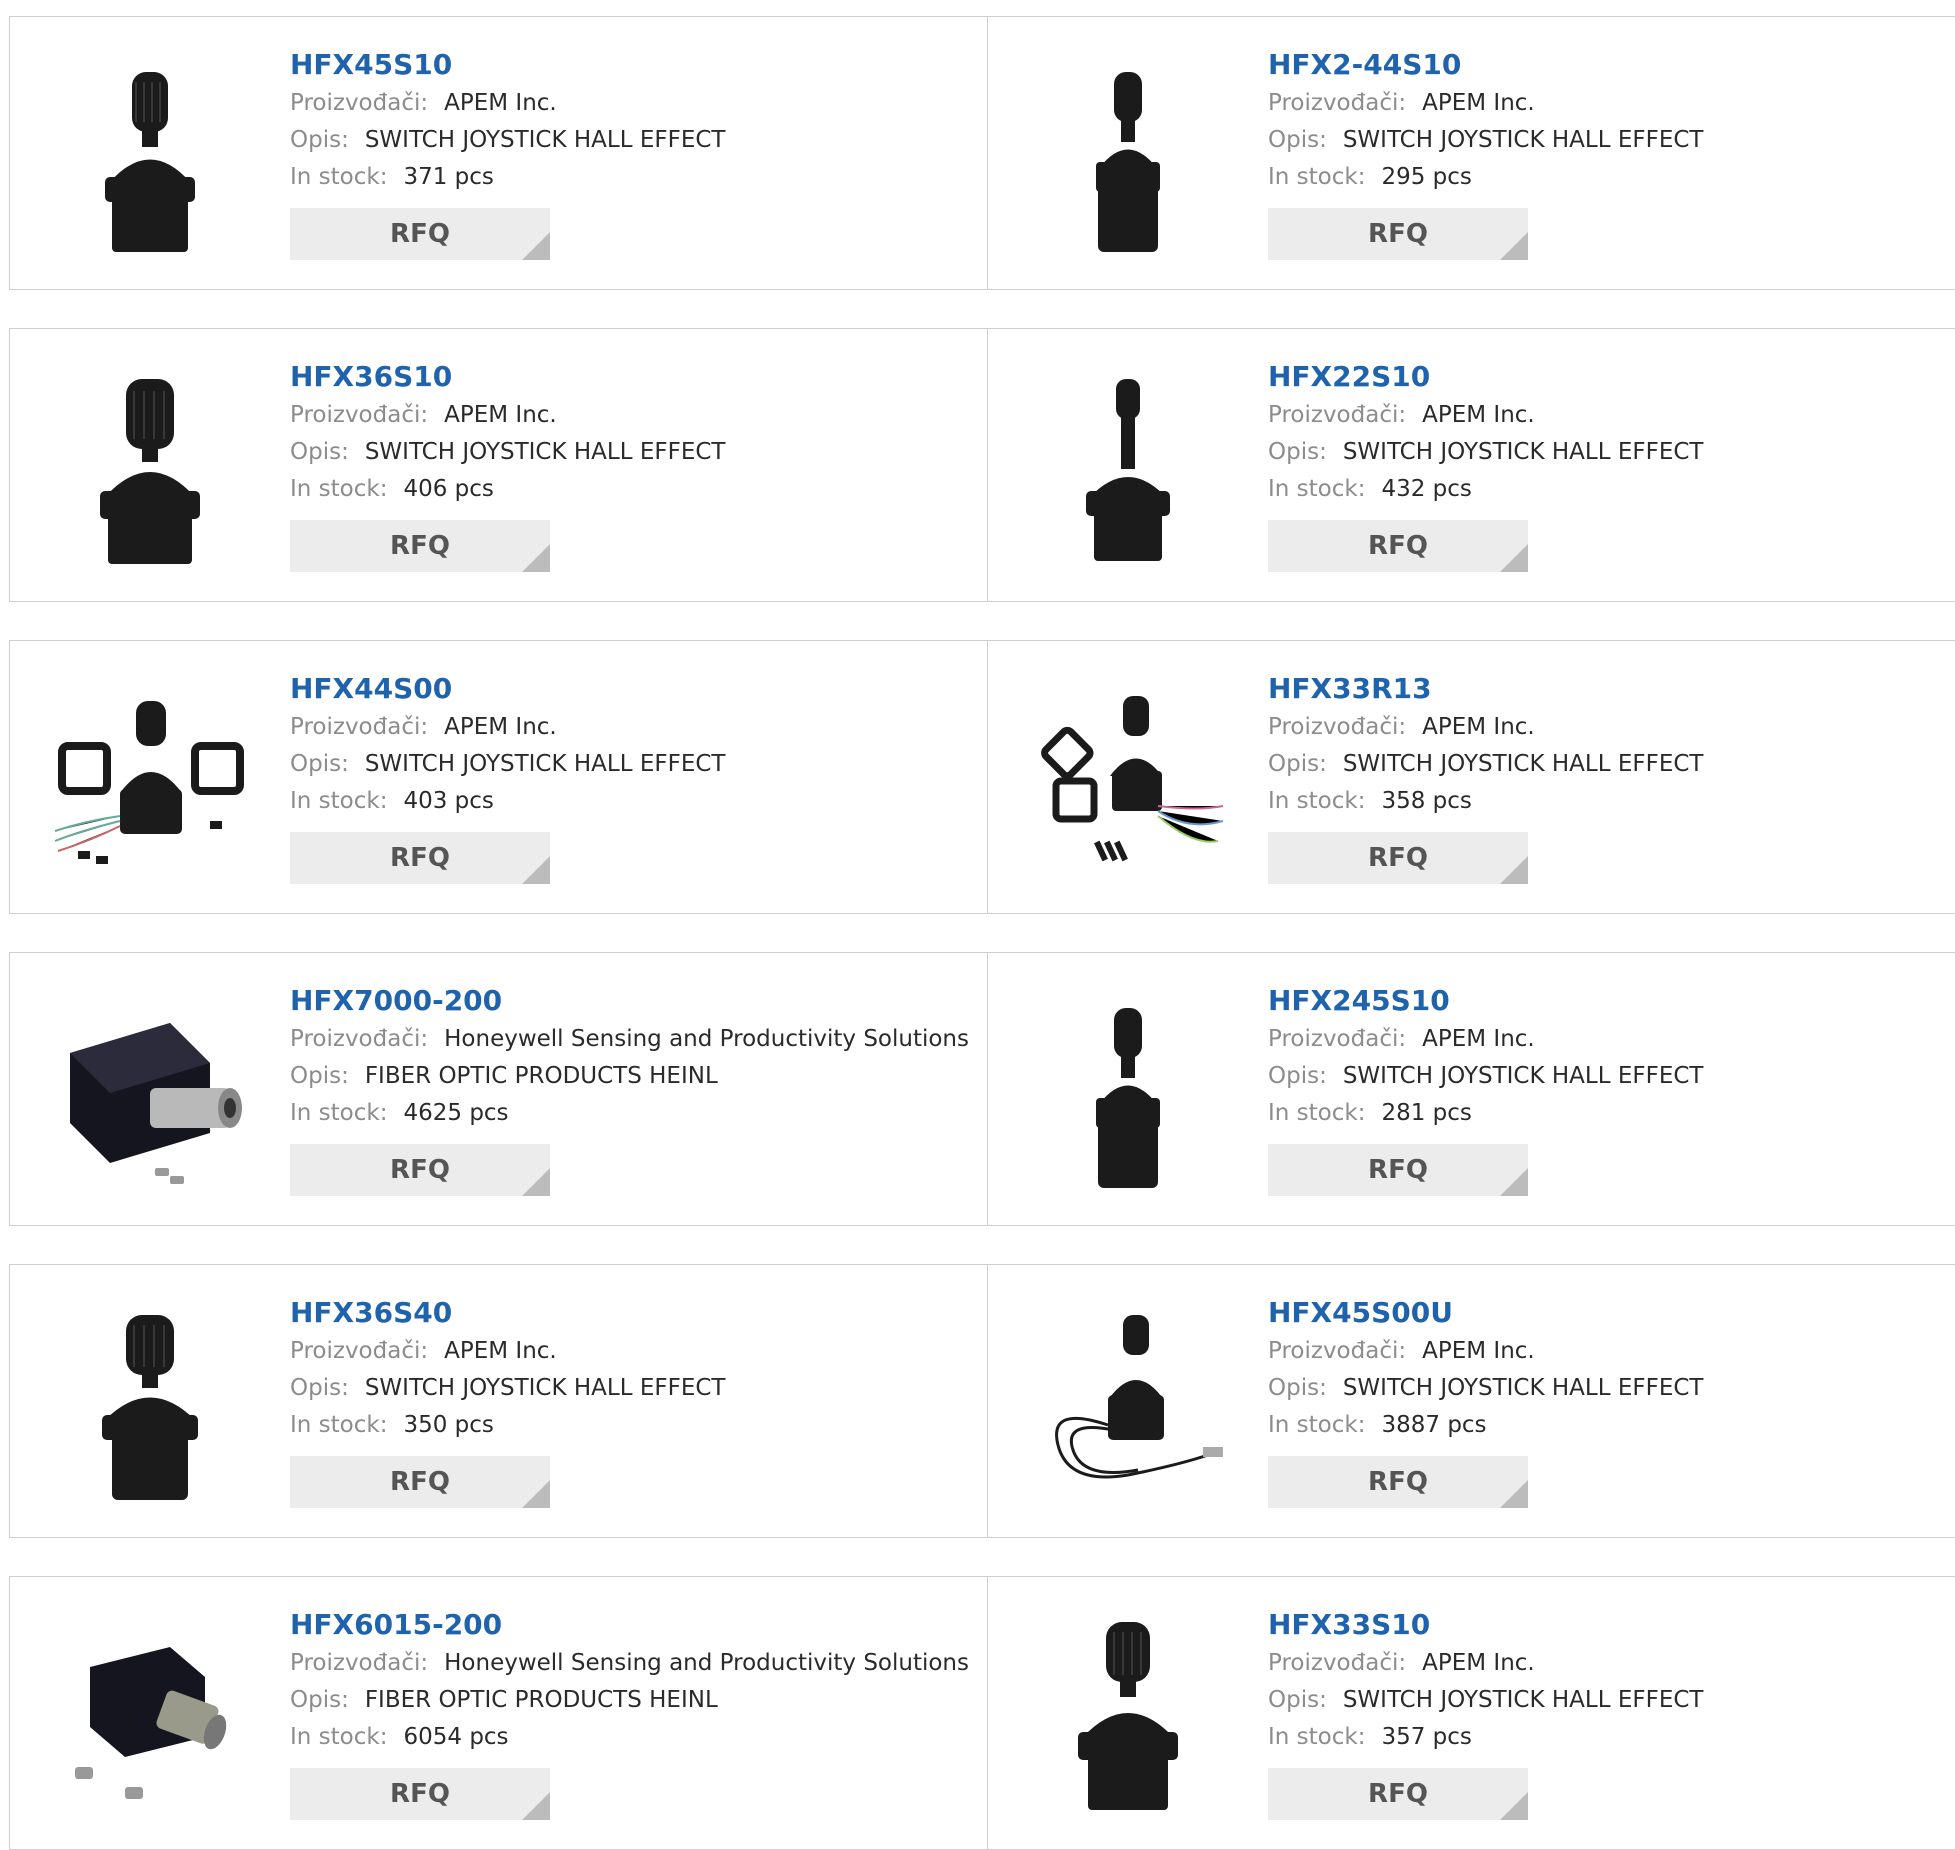 The image size is (1955, 1850). What do you see at coordinates (1128, 1405) in the screenshot?
I see `joystick-usb-cable-image` at bounding box center [1128, 1405].